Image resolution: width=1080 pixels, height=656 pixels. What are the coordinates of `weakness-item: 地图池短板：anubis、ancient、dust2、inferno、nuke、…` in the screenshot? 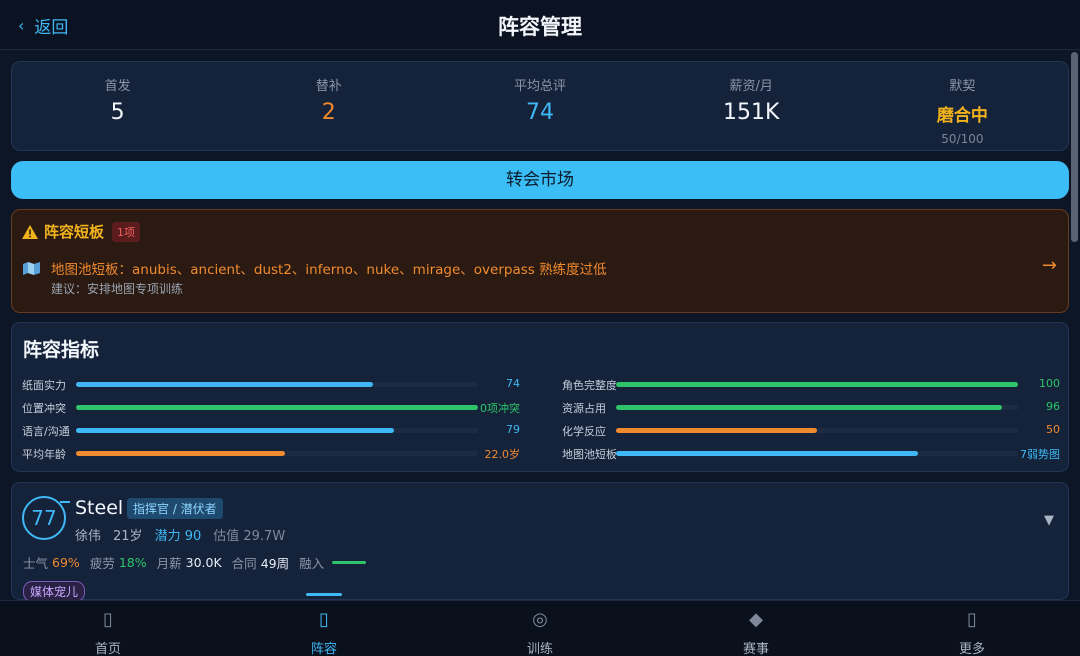 It's located at (315, 268).